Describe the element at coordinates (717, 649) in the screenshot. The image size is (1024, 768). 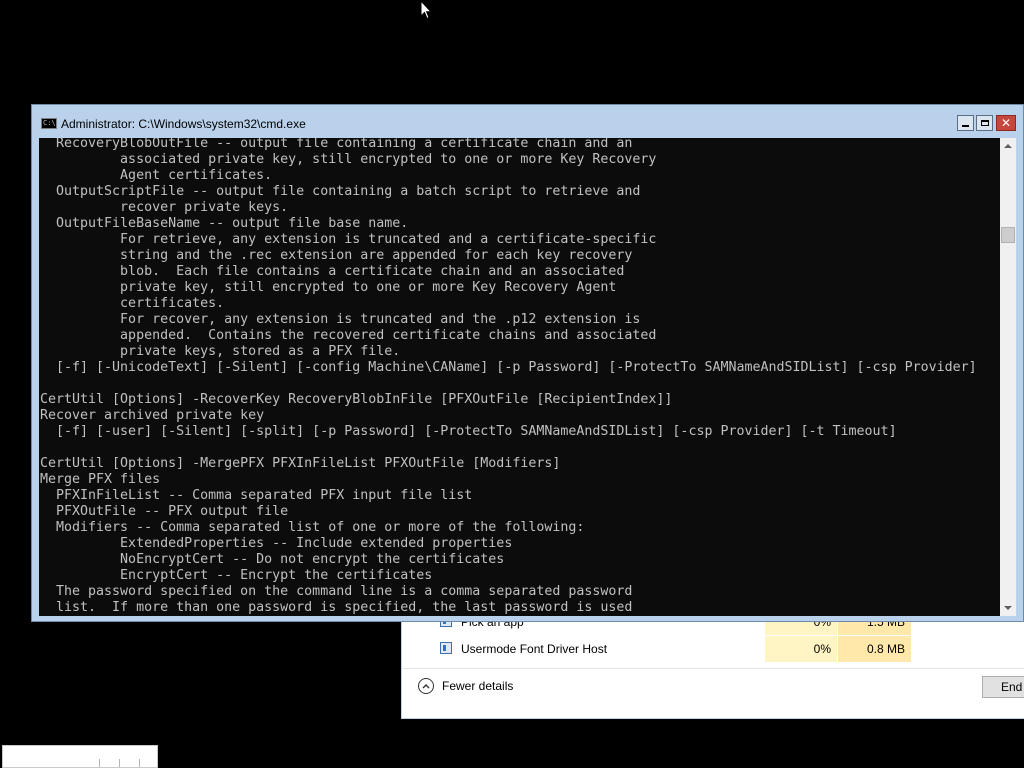
I see `process-row: Usermode Font Driver Host 0% 0.8 MB` at that location.